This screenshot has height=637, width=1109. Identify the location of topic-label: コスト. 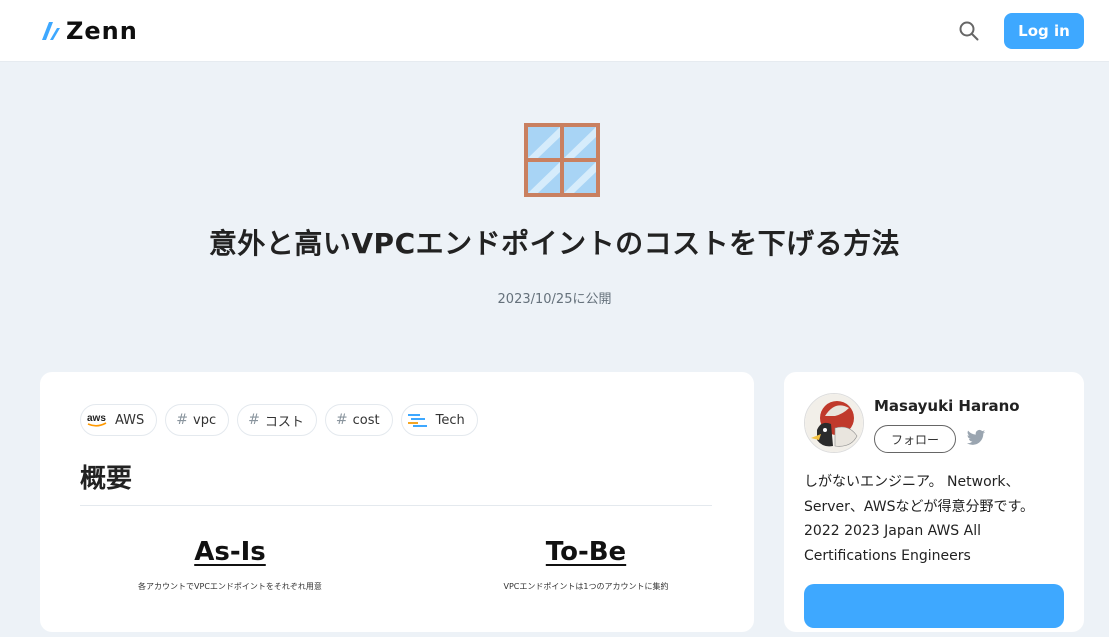
(284, 422).